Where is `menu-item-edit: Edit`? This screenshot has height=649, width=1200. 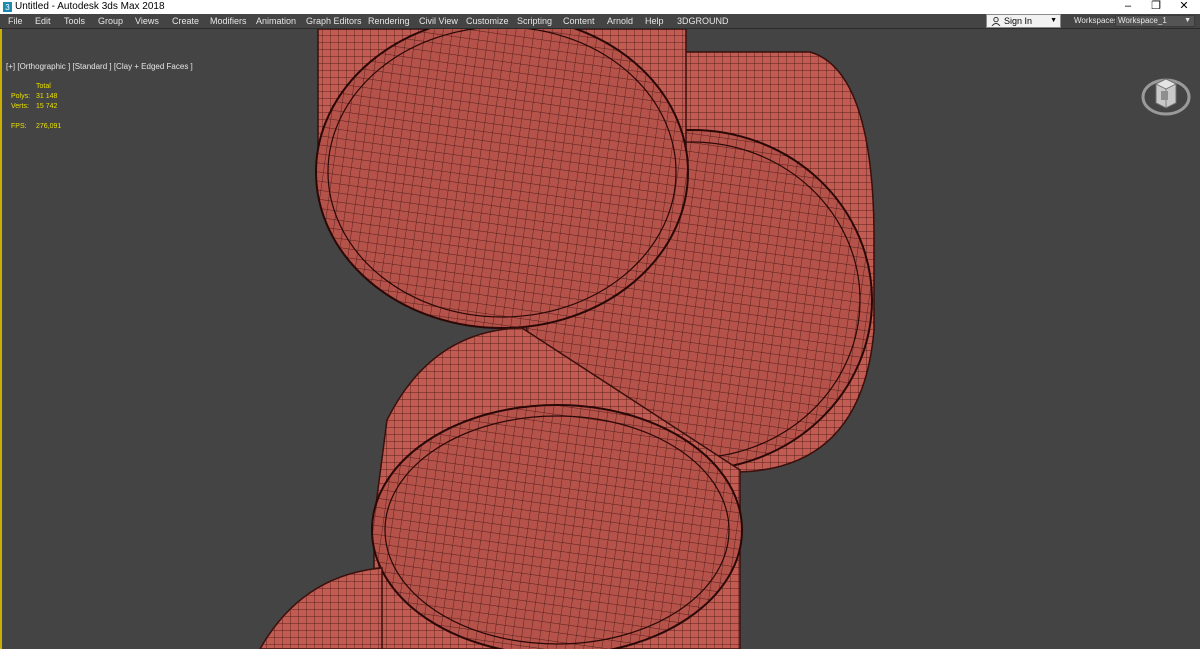 menu-item-edit: Edit is located at coordinates (43, 21).